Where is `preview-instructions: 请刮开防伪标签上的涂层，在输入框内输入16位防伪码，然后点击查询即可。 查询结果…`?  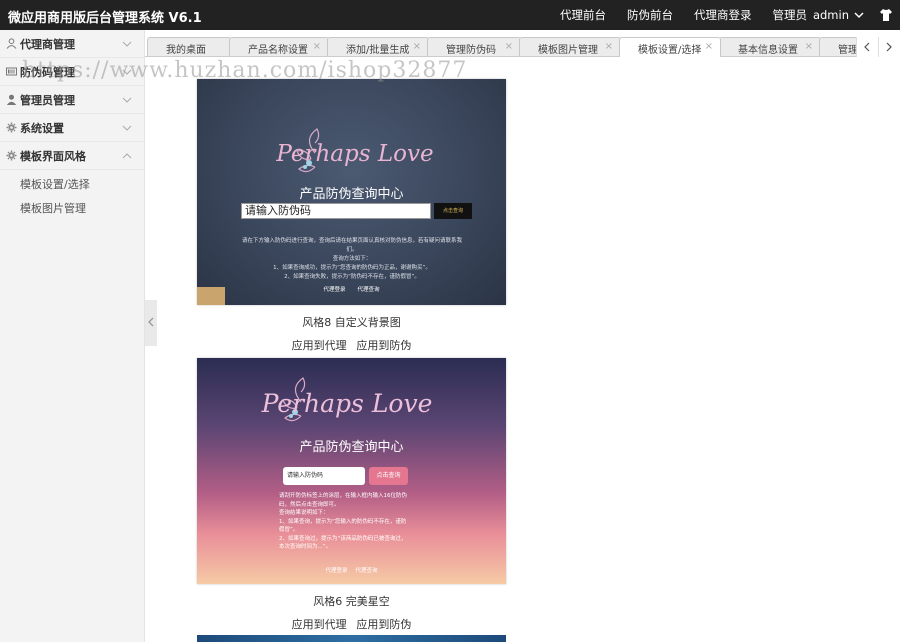 preview-instructions: 请刮开防伪标签上的涂层，在输入框内输入16位防伪码，然后点击查询即可。 查询结果… is located at coordinates (343, 521).